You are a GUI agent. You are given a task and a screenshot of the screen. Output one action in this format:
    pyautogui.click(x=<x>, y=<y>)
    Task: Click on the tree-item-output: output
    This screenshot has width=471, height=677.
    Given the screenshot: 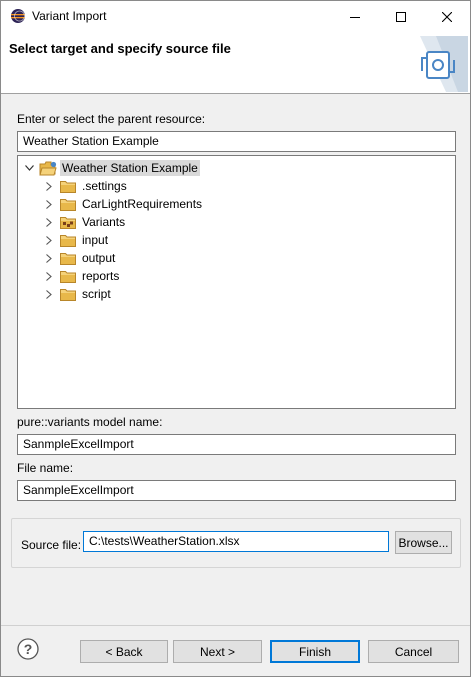 What is the action you would take?
    pyautogui.click(x=80, y=258)
    